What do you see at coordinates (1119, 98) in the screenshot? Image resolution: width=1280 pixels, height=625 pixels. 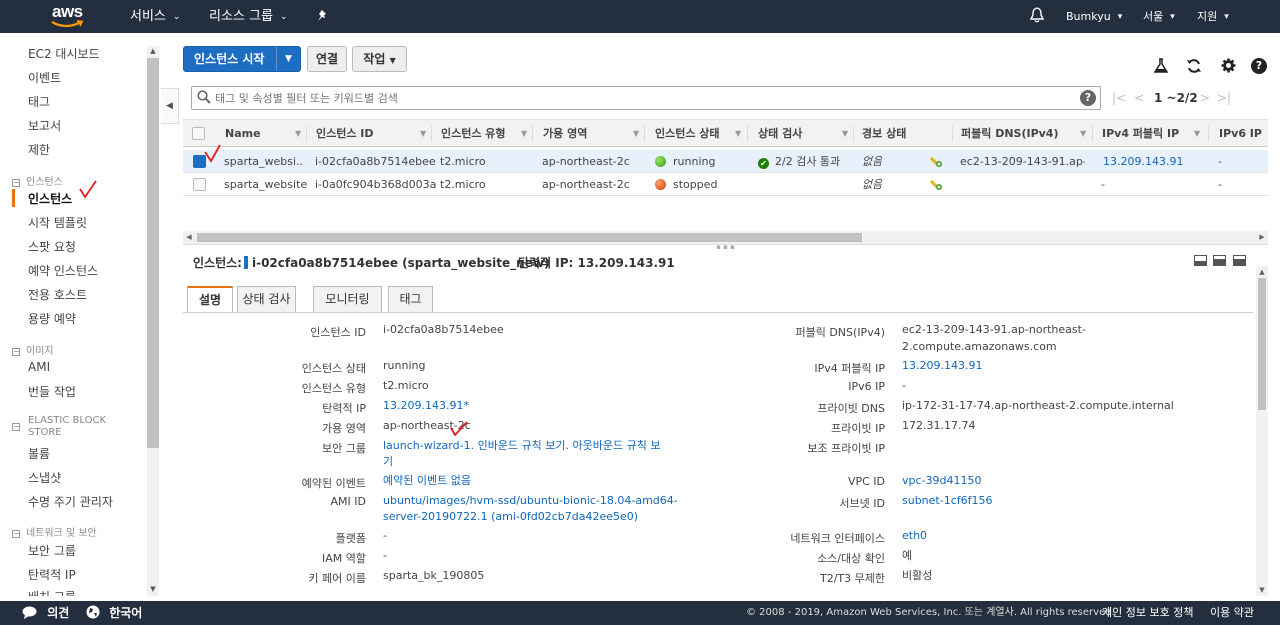 I see `first-page-icon: |<` at bounding box center [1119, 98].